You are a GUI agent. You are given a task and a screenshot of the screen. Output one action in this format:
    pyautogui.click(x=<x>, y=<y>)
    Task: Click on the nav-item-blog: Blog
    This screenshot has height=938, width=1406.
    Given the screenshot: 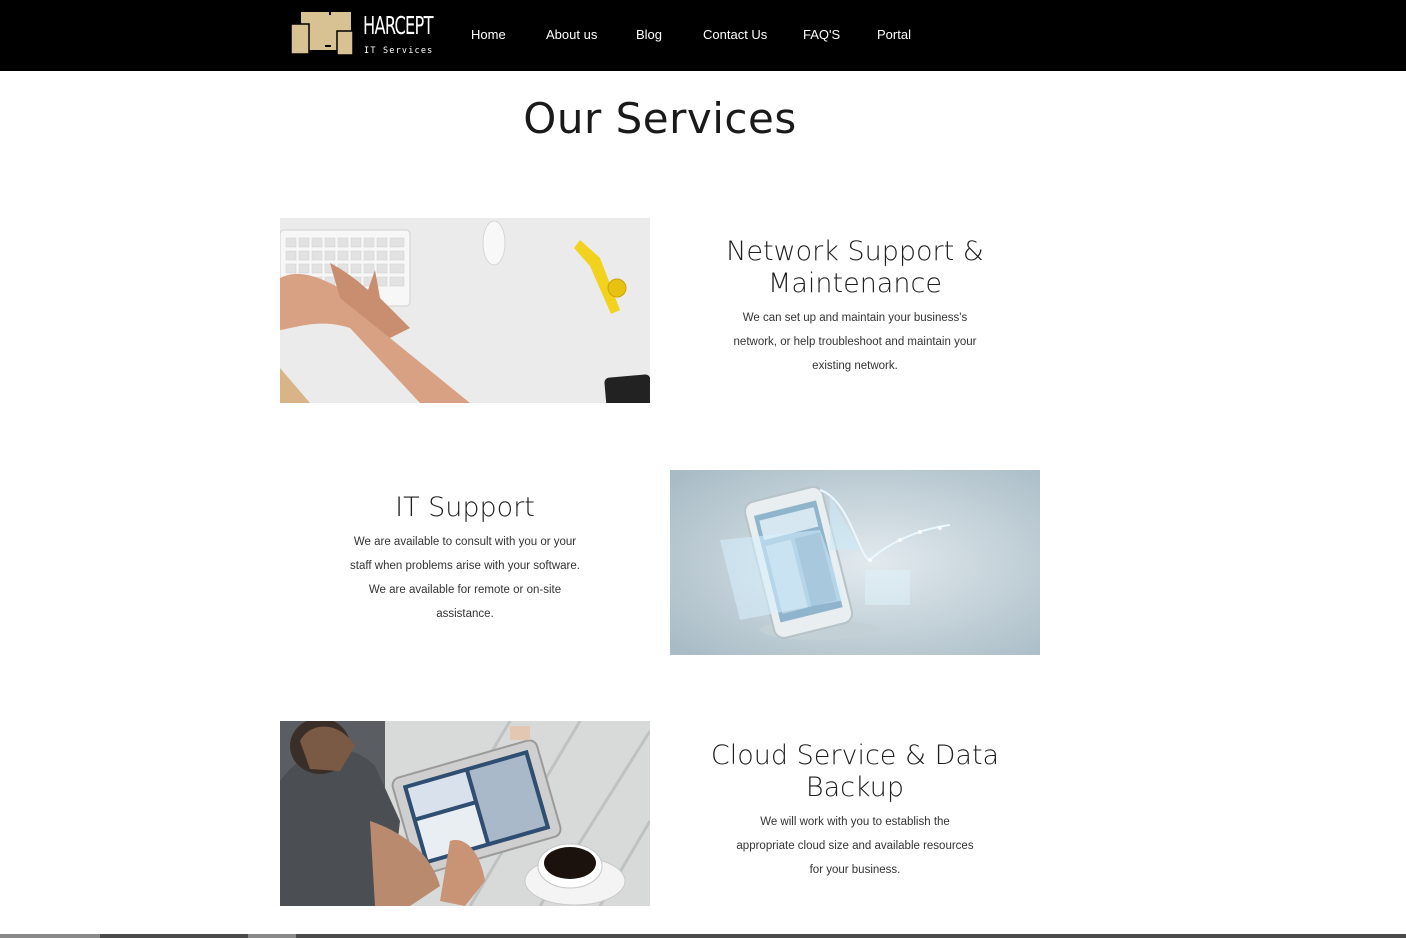 What is the action you would take?
    pyautogui.click(x=649, y=34)
    